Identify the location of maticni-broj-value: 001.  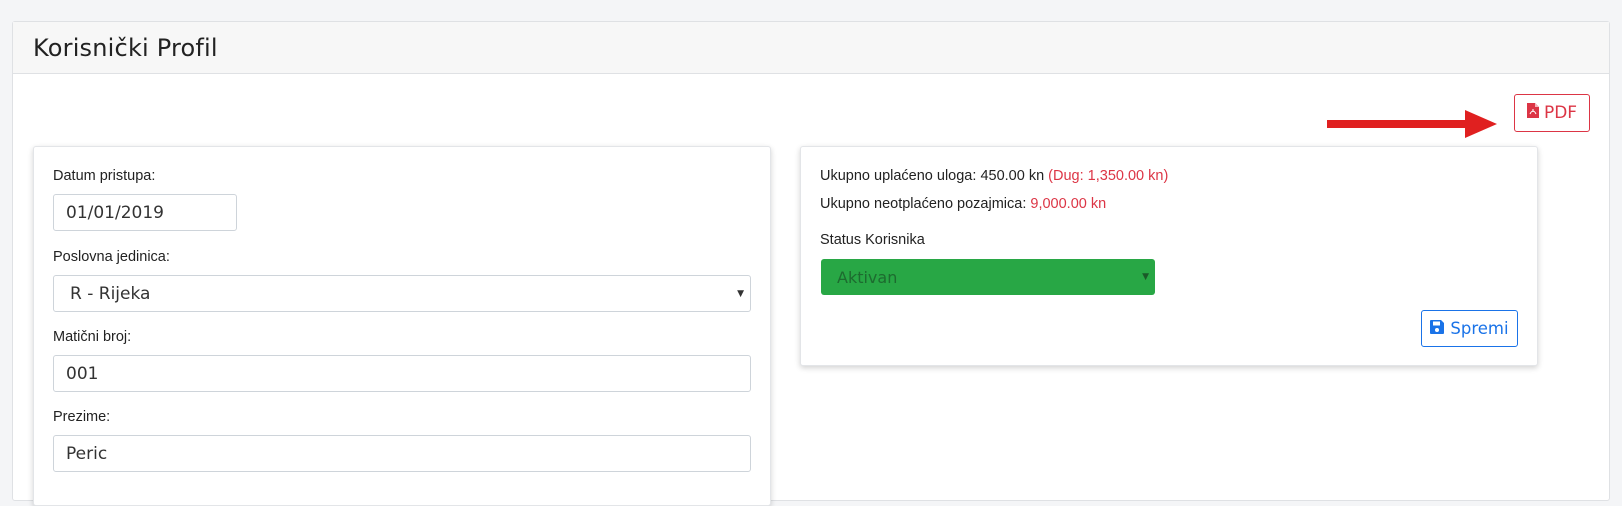
(82, 373).